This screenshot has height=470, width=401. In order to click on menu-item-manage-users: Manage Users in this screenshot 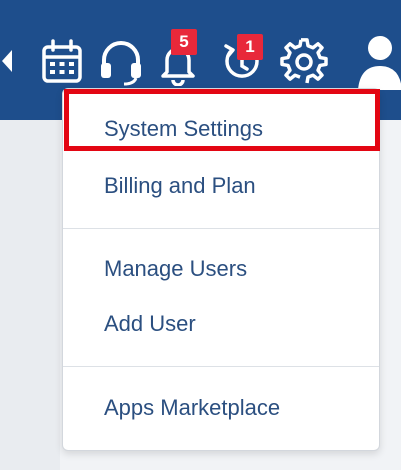, I will do `click(221, 269)`.